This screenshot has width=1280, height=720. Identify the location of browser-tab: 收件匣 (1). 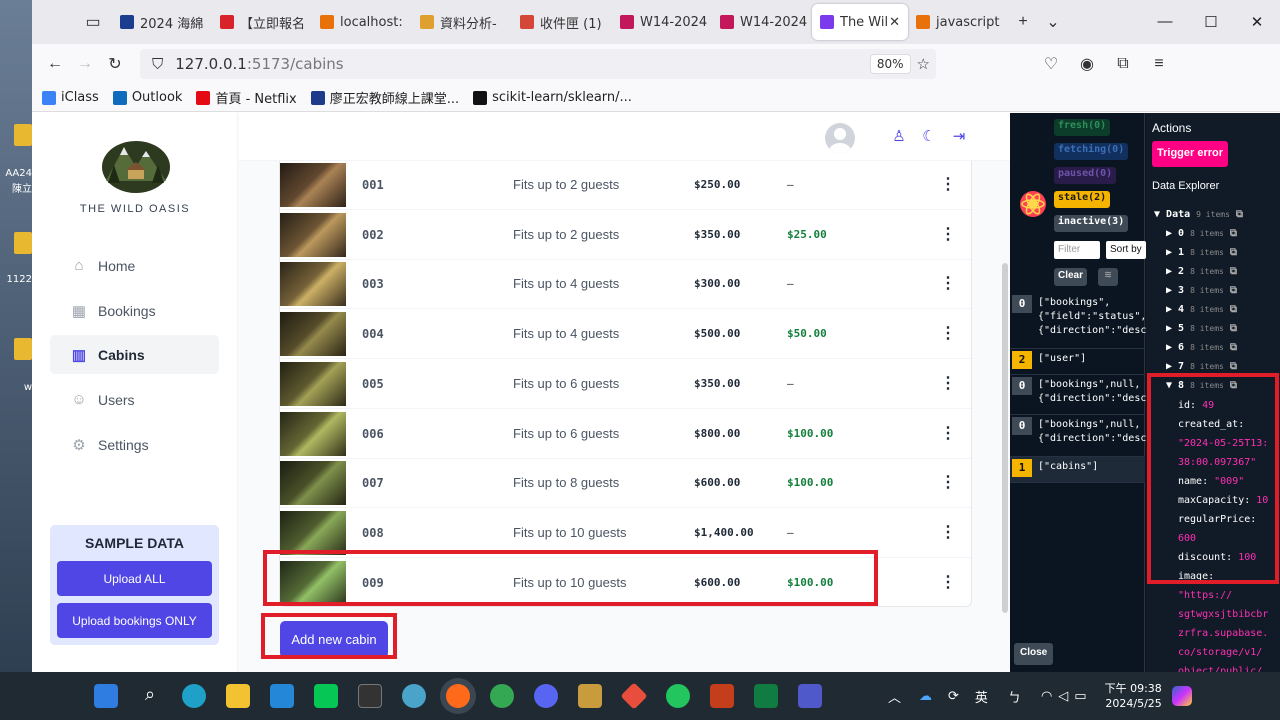
(562, 22).